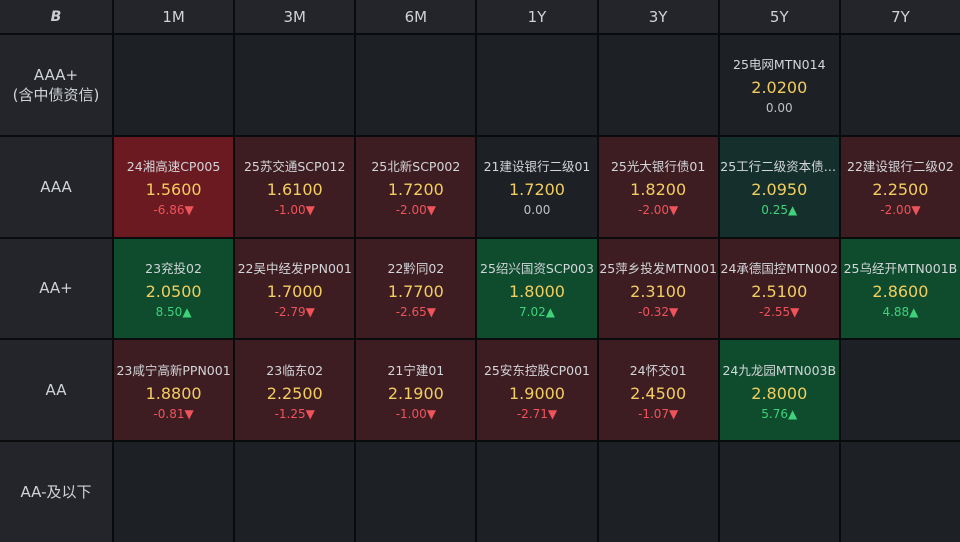 This screenshot has width=960, height=542. I want to click on bond-yield: 2.0950, so click(779, 190).